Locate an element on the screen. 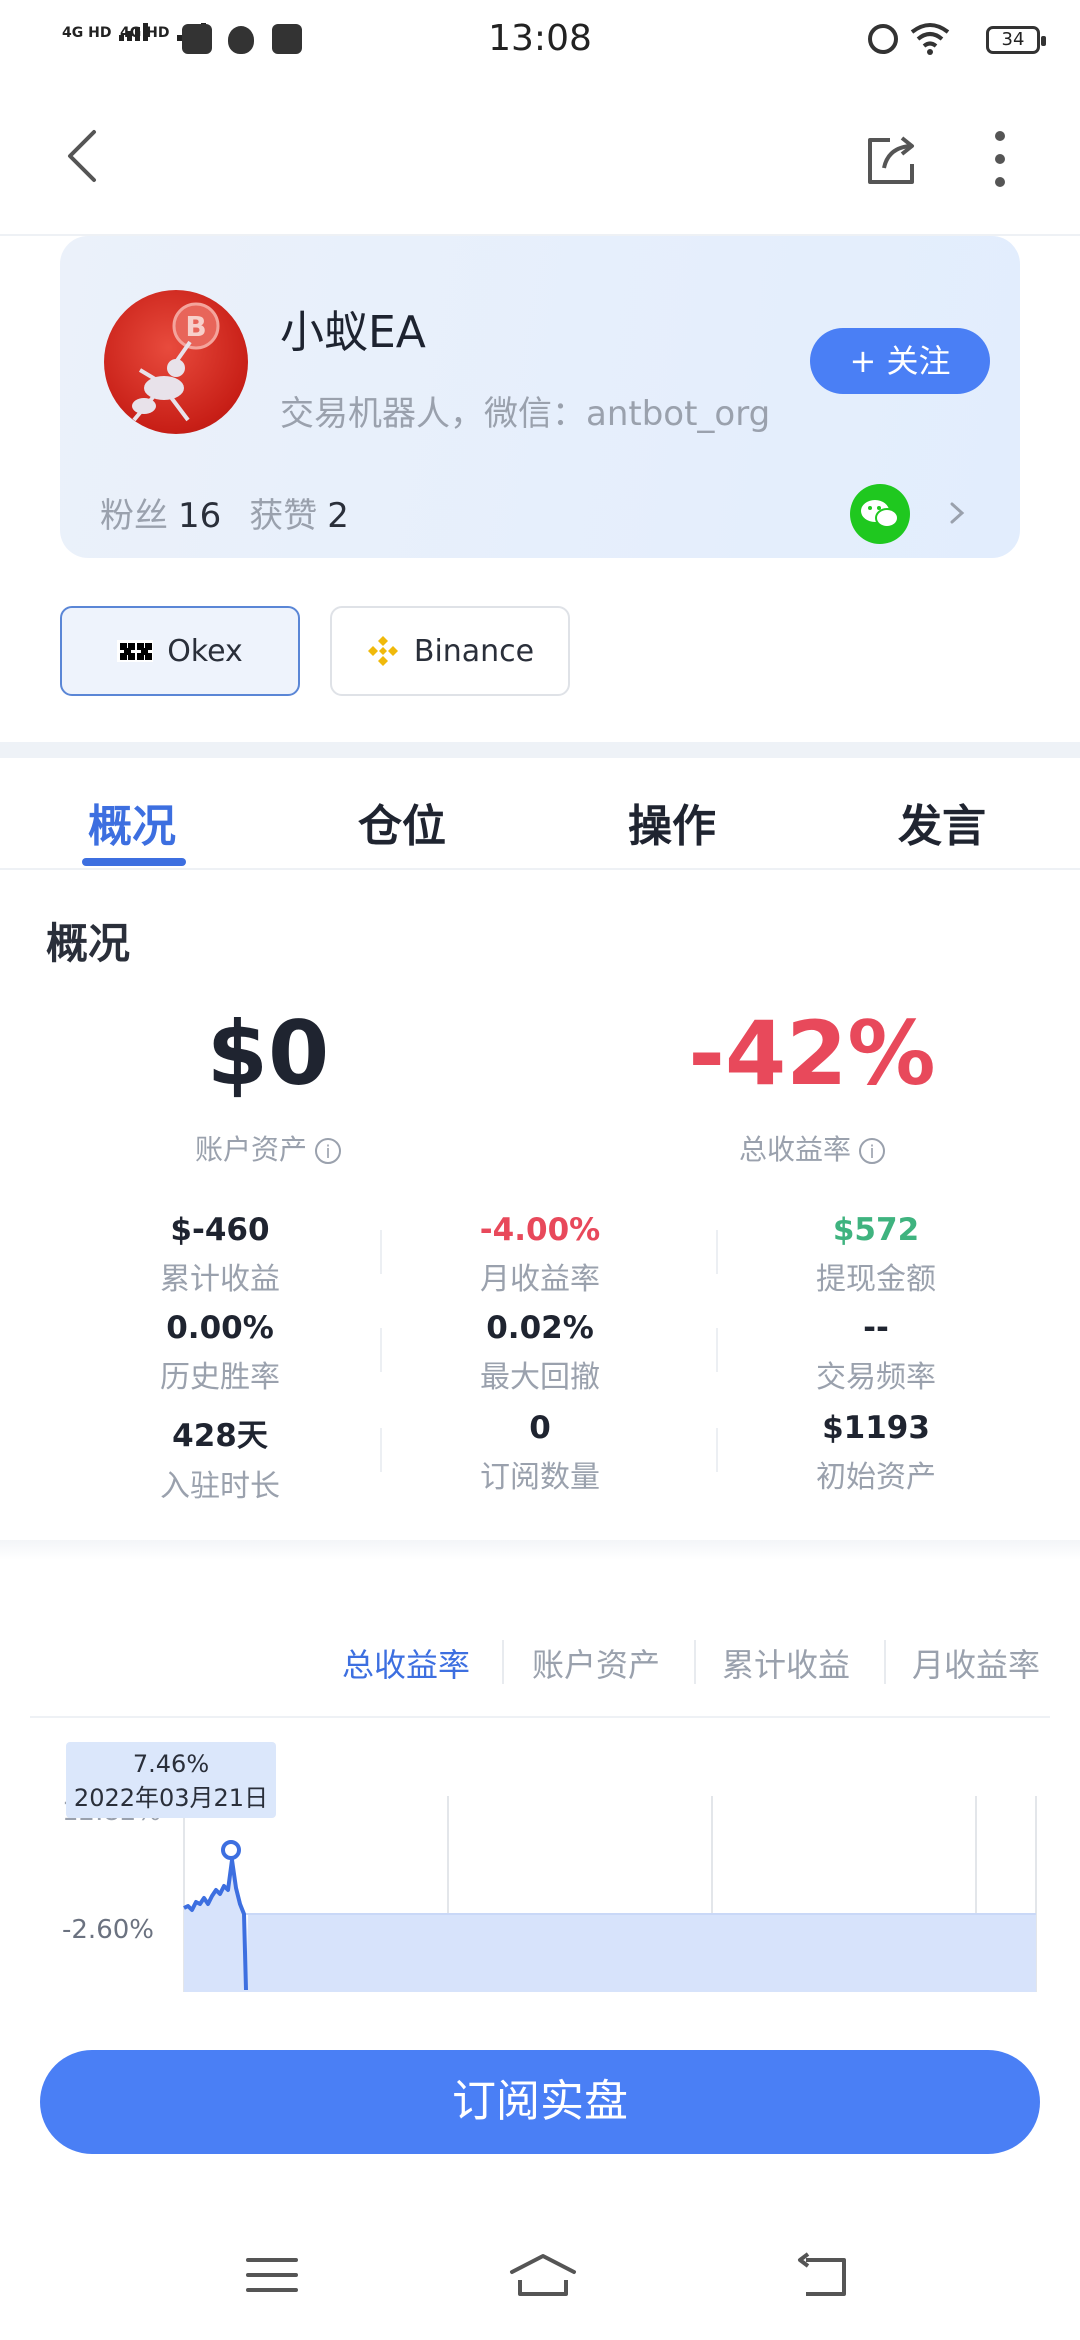 This screenshot has width=1080, height=2340. profile-name: 小蚁EA is located at coordinates (353, 332).